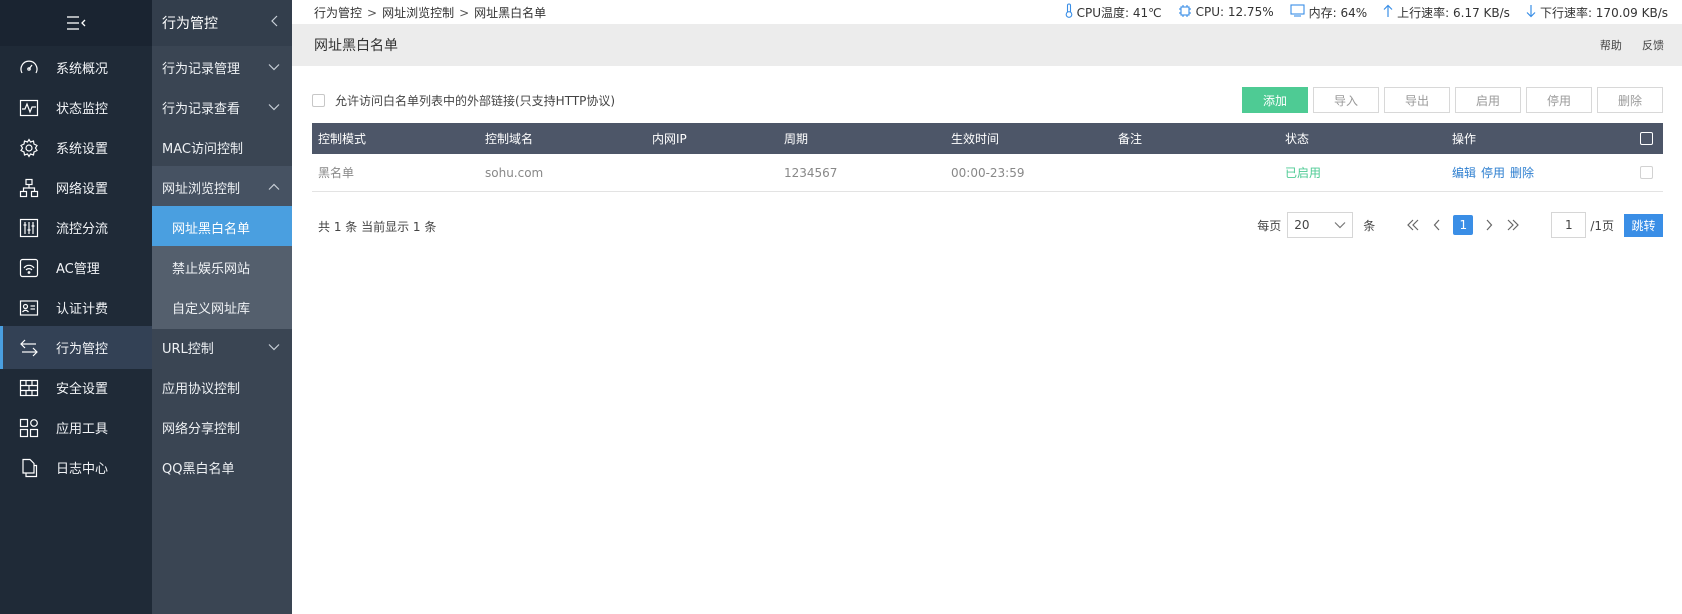 The image size is (1682, 614). I want to click on export-button: 导出, so click(1417, 100).